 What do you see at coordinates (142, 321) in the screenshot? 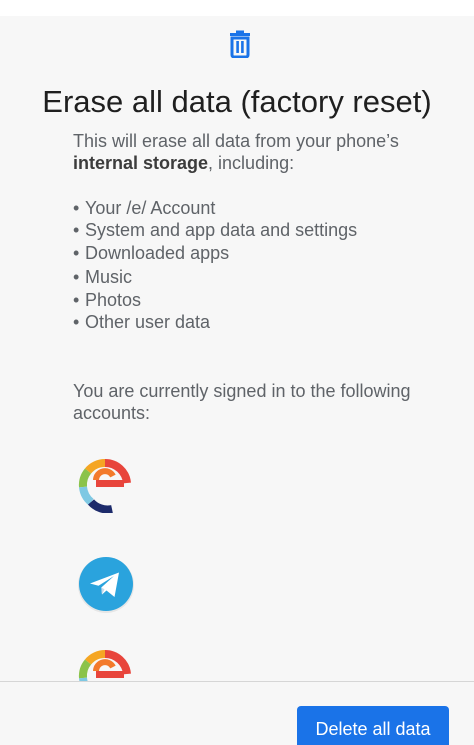
I see `list-item: • Other user data` at bounding box center [142, 321].